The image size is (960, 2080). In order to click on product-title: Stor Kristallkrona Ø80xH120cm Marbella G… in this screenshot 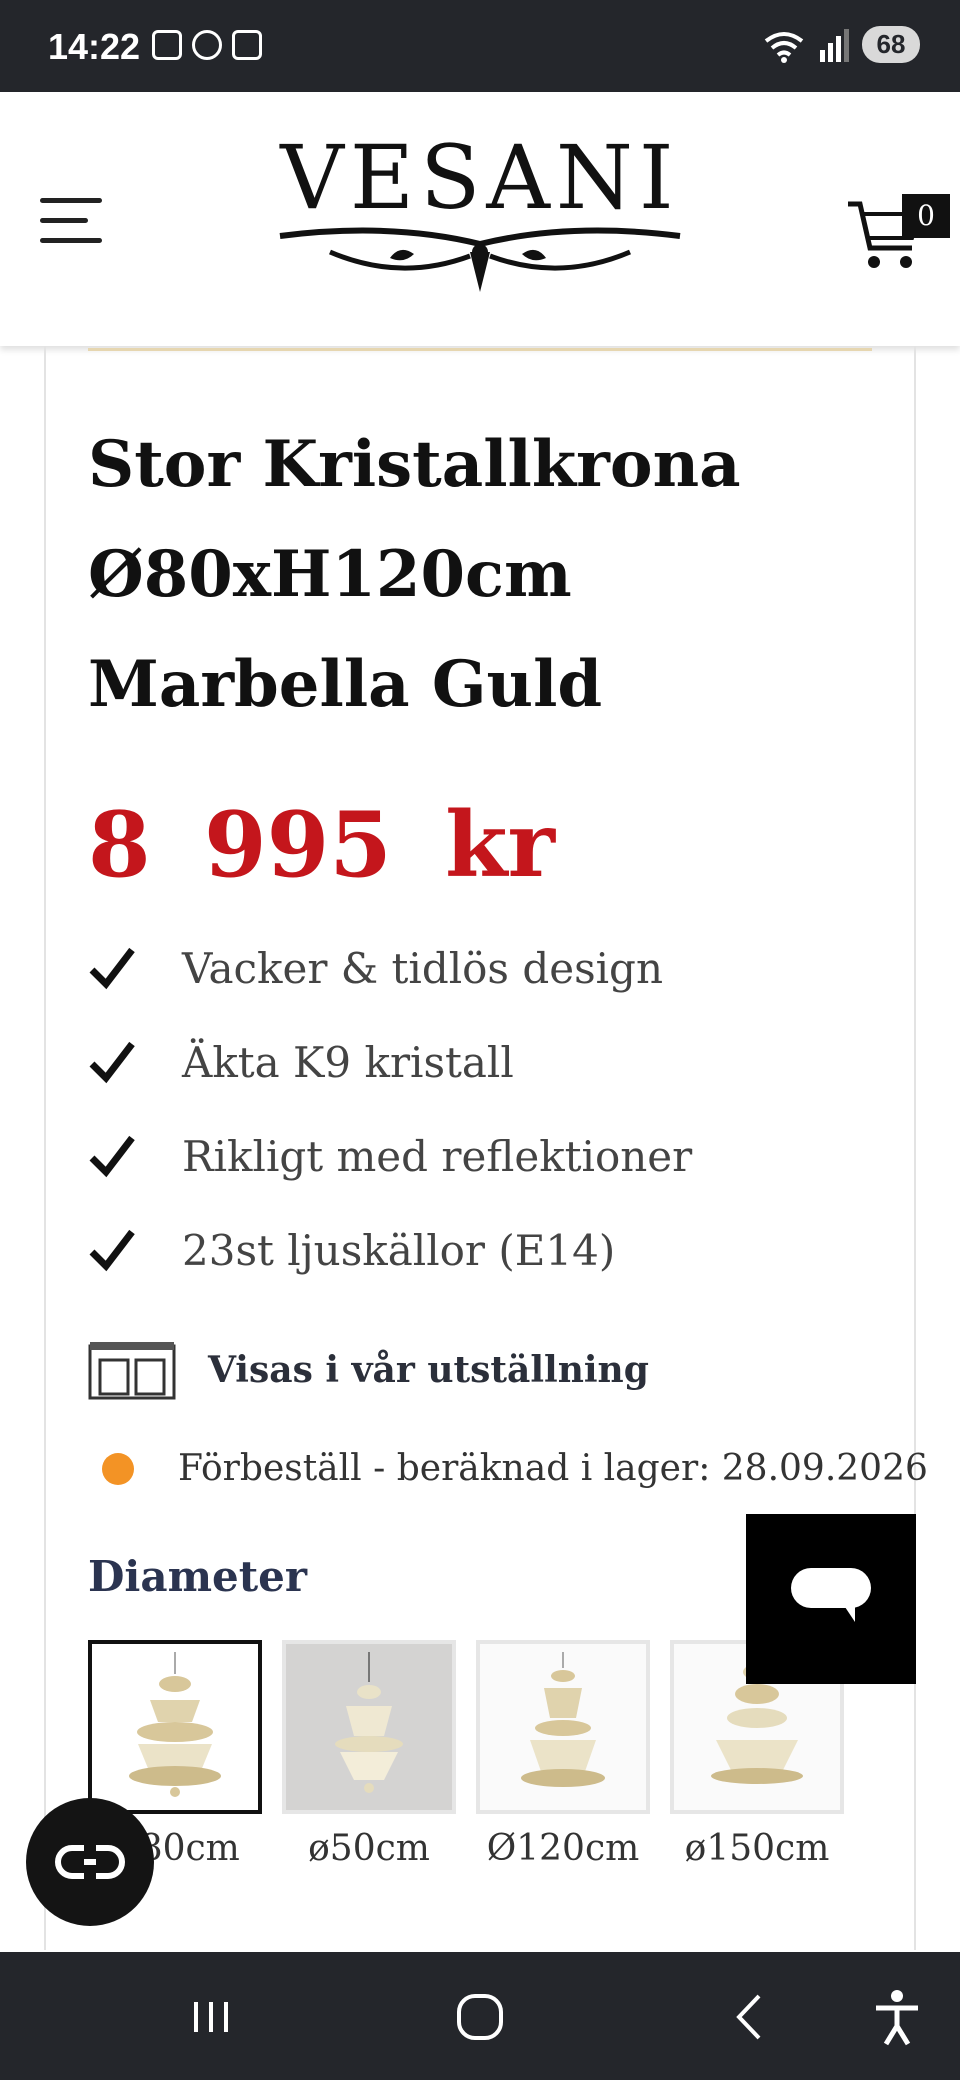, I will do `click(414, 574)`.